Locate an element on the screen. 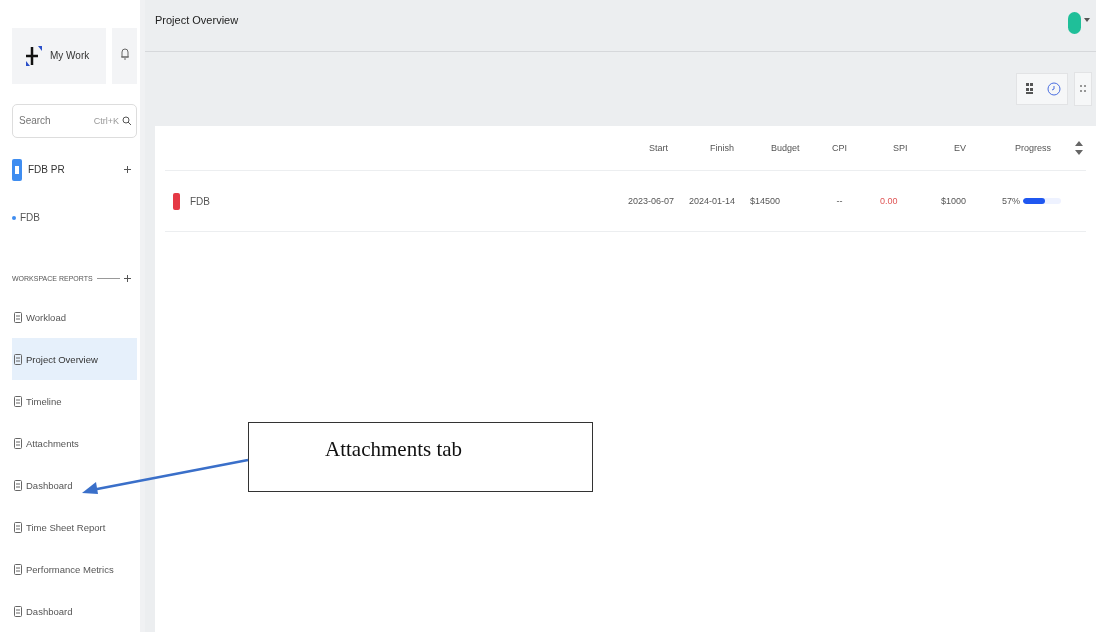 The image size is (1096, 632). column-header: EV is located at coordinates (960, 148).